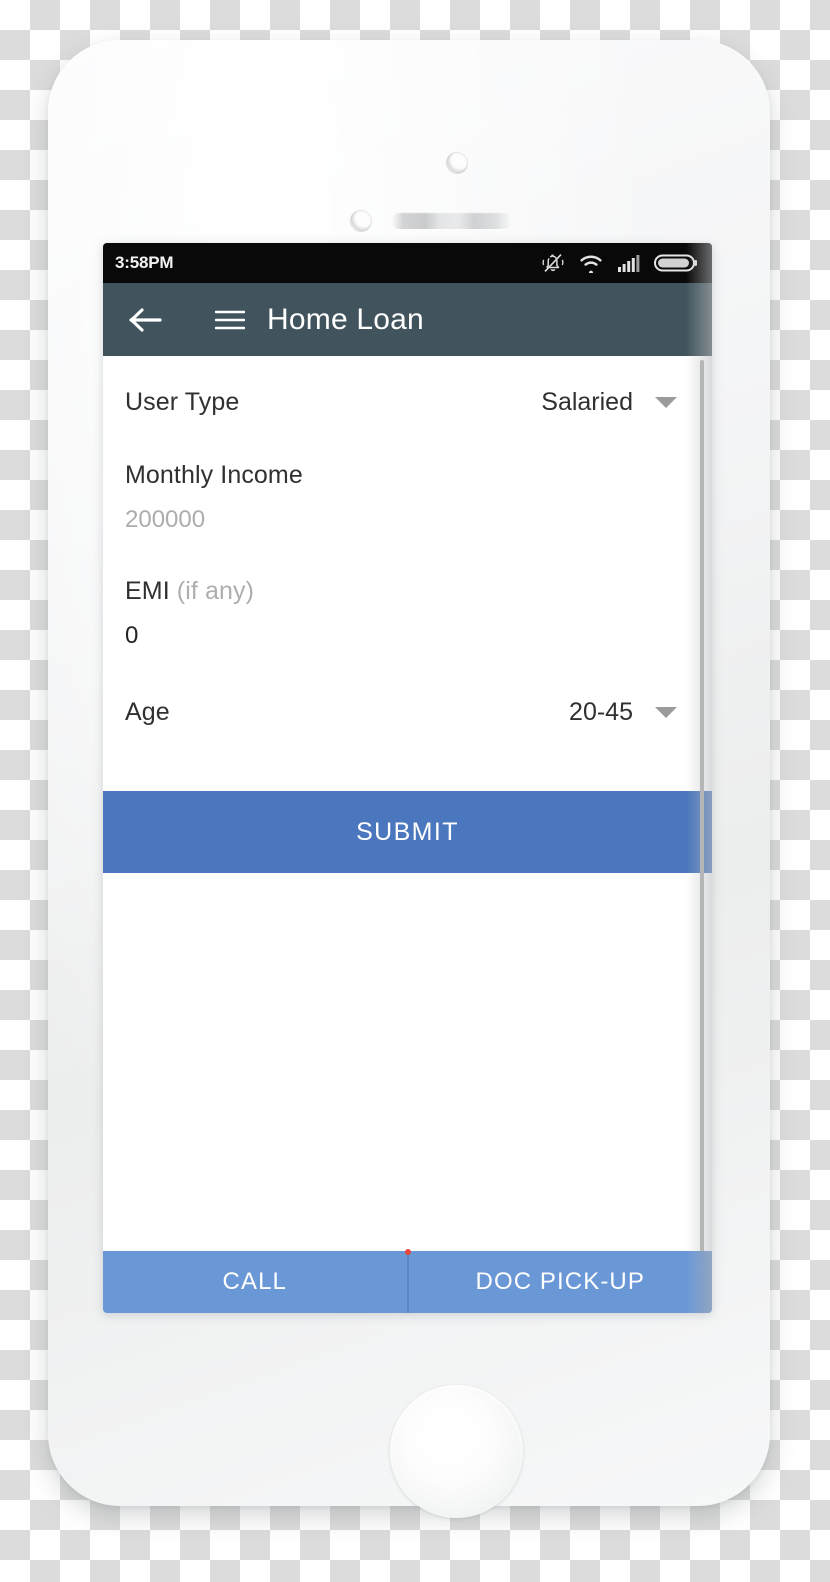  Describe the element at coordinates (587, 402) in the screenshot. I see `user-type-value: Salaried` at that location.